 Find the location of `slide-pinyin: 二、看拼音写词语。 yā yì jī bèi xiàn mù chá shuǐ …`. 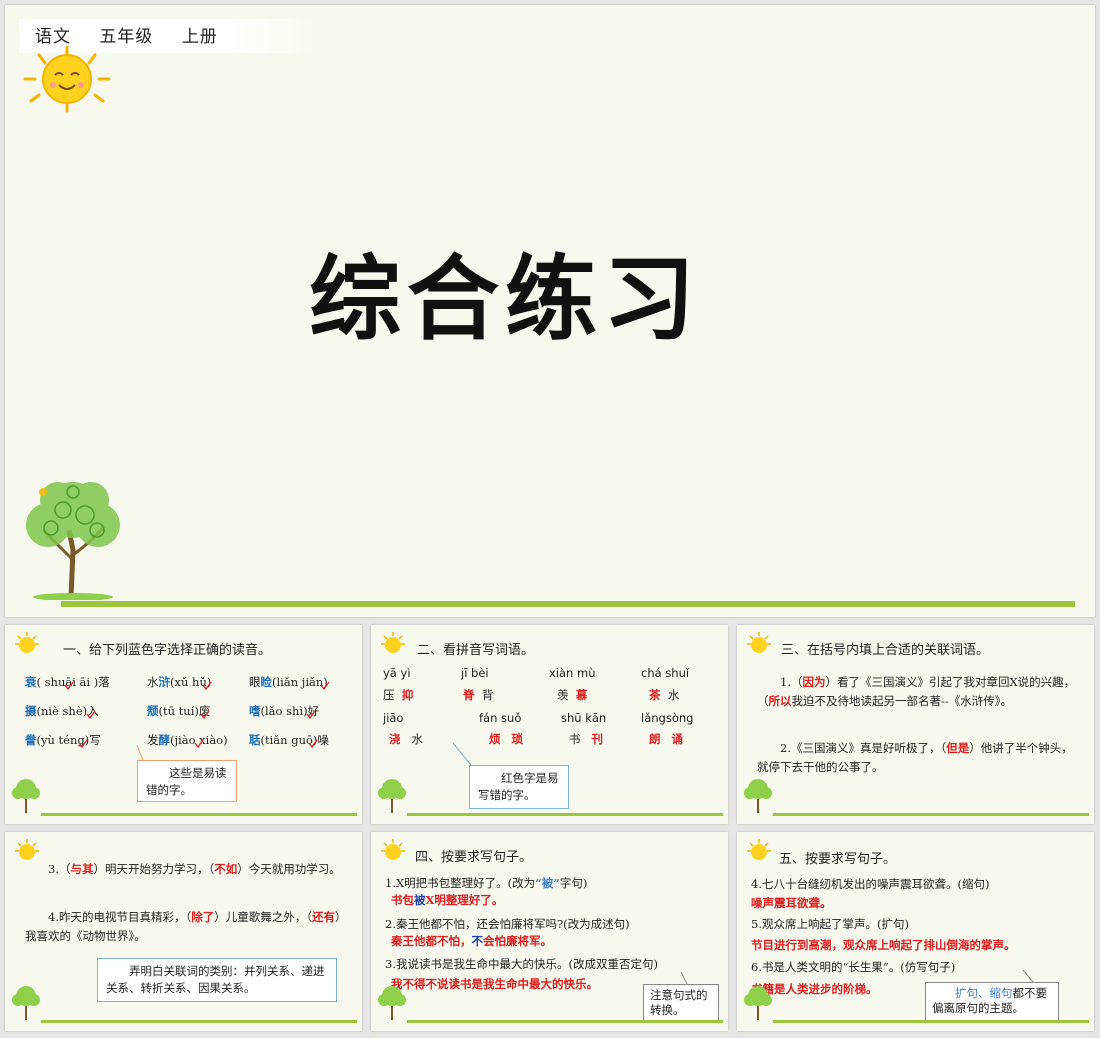

slide-pinyin: 二、看拼音写词语。 yā yì jī bèi xiàn mù chá shuǐ … is located at coordinates (549, 724).